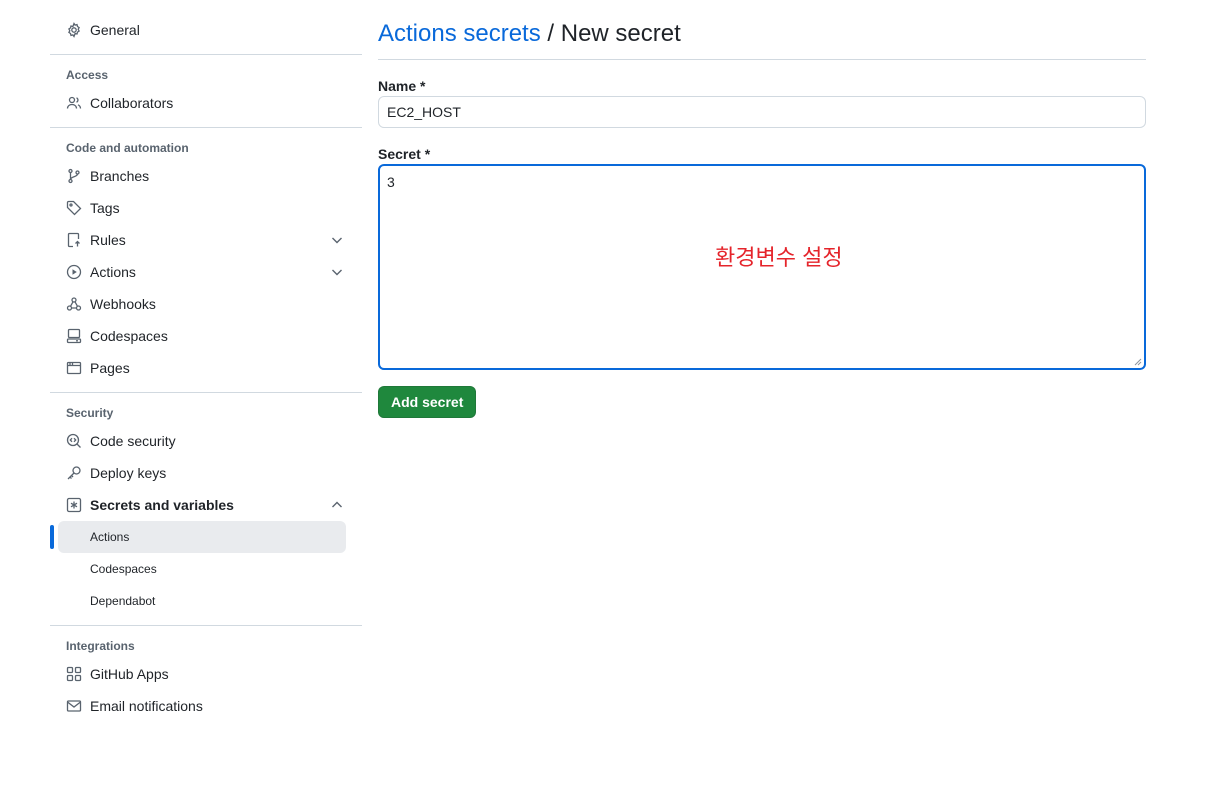 The image size is (1209, 791). I want to click on sidebar-item-secrets-and-variables: Secrets and variables, so click(206, 505).